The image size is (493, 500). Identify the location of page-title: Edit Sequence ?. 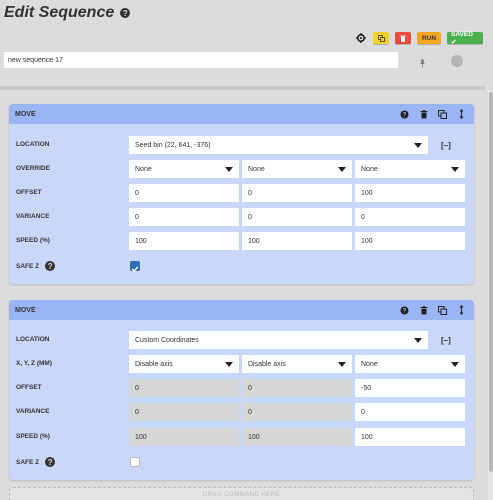
(67, 13).